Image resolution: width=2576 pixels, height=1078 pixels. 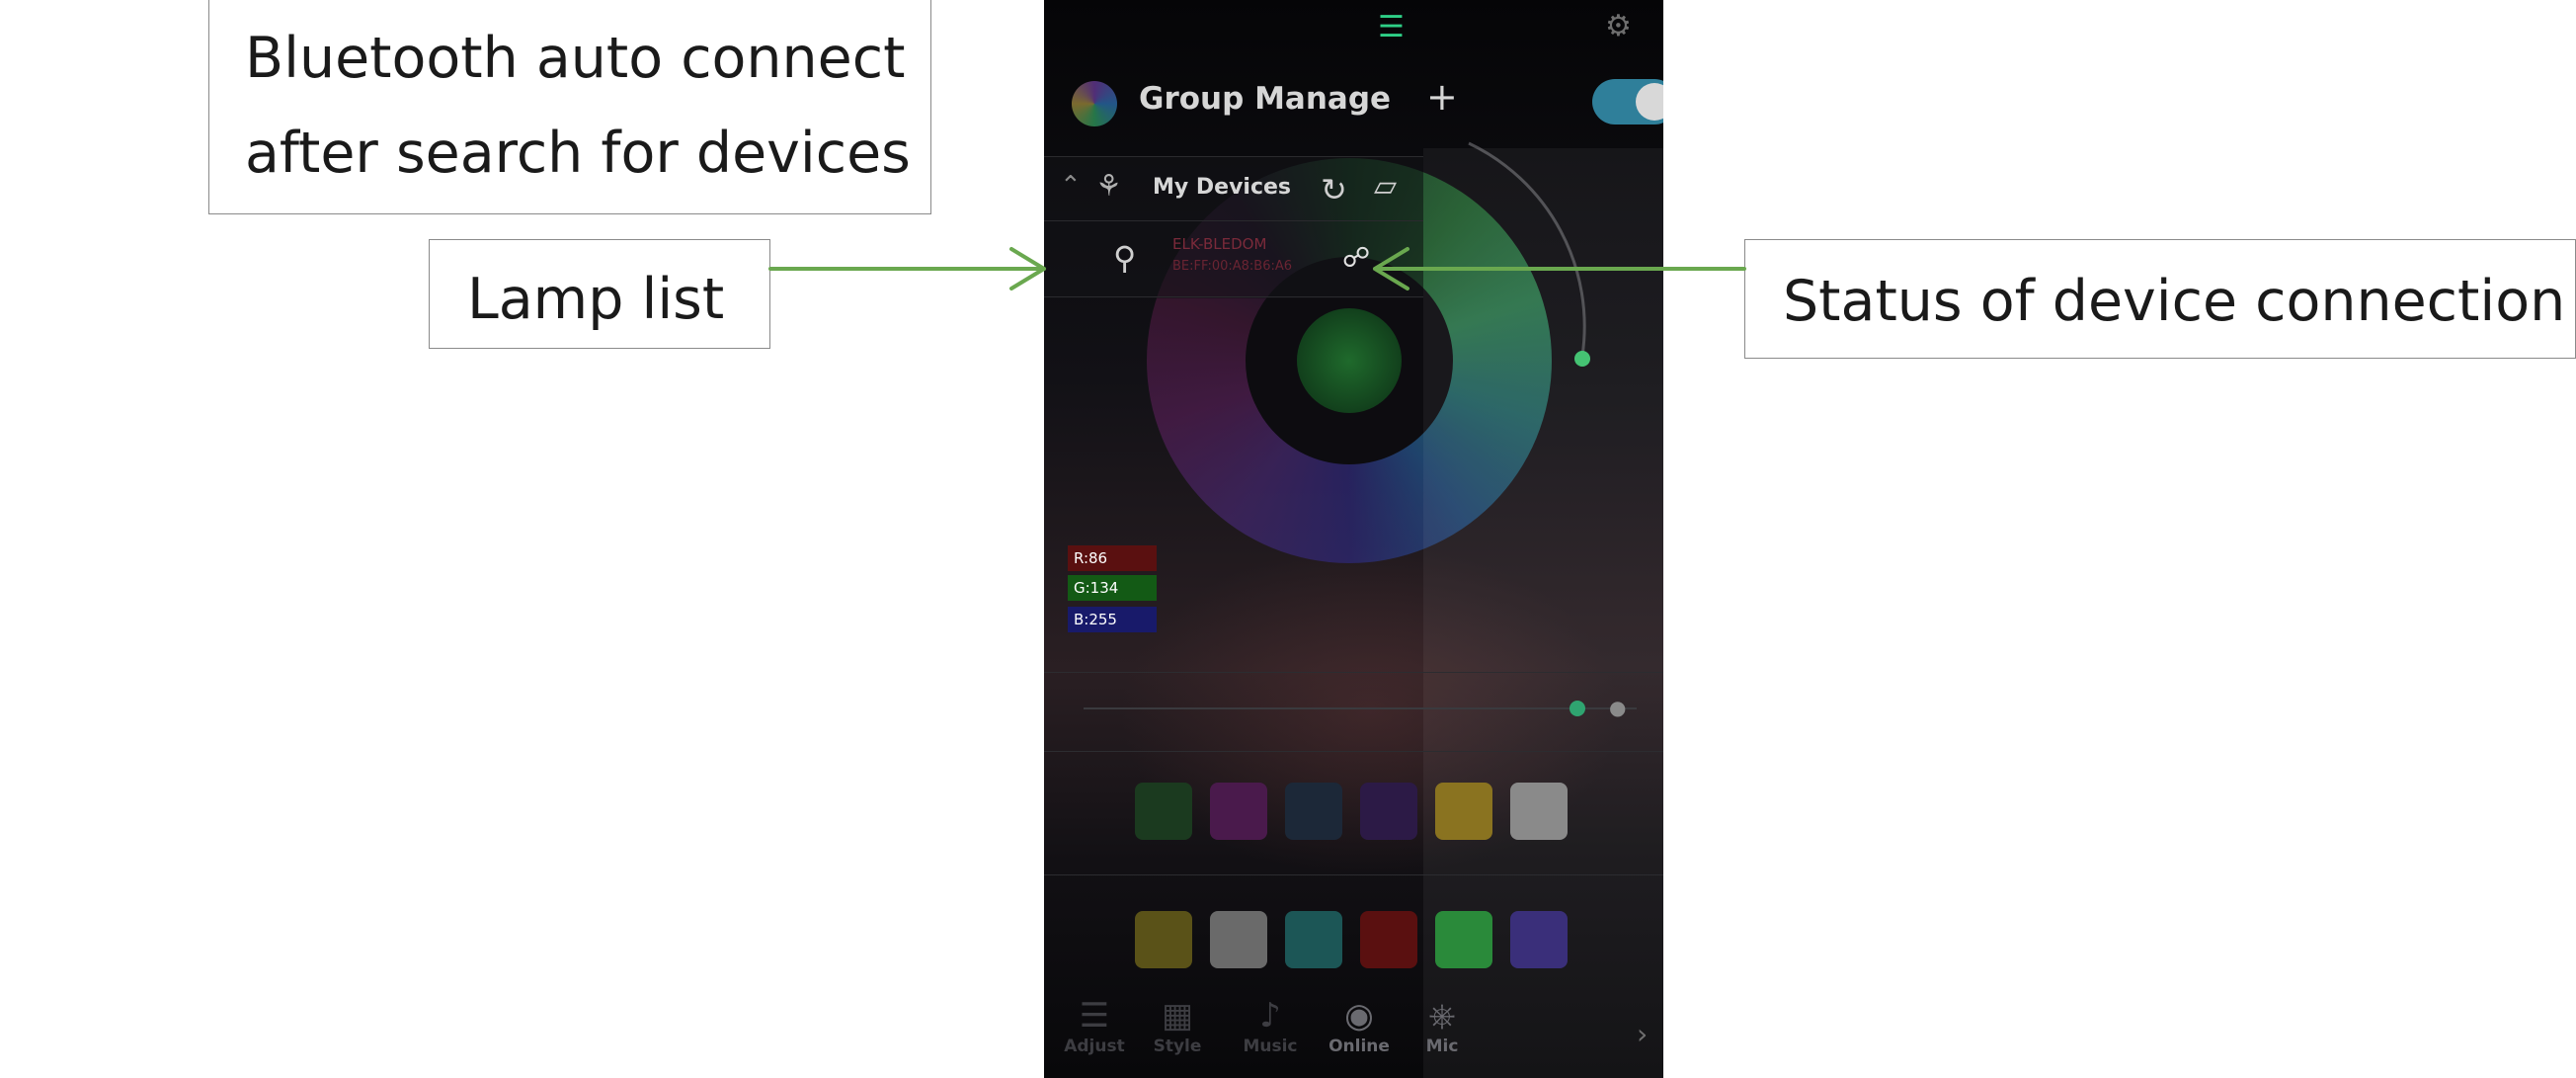 I want to click on tab-style: ▦ Style, so click(x=1177, y=1026).